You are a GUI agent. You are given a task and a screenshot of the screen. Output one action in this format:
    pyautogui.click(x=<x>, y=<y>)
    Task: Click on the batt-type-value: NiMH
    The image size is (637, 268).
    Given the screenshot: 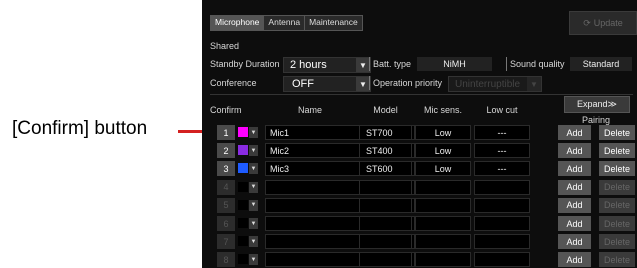 What is the action you would take?
    pyautogui.click(x=454, y=64)
    